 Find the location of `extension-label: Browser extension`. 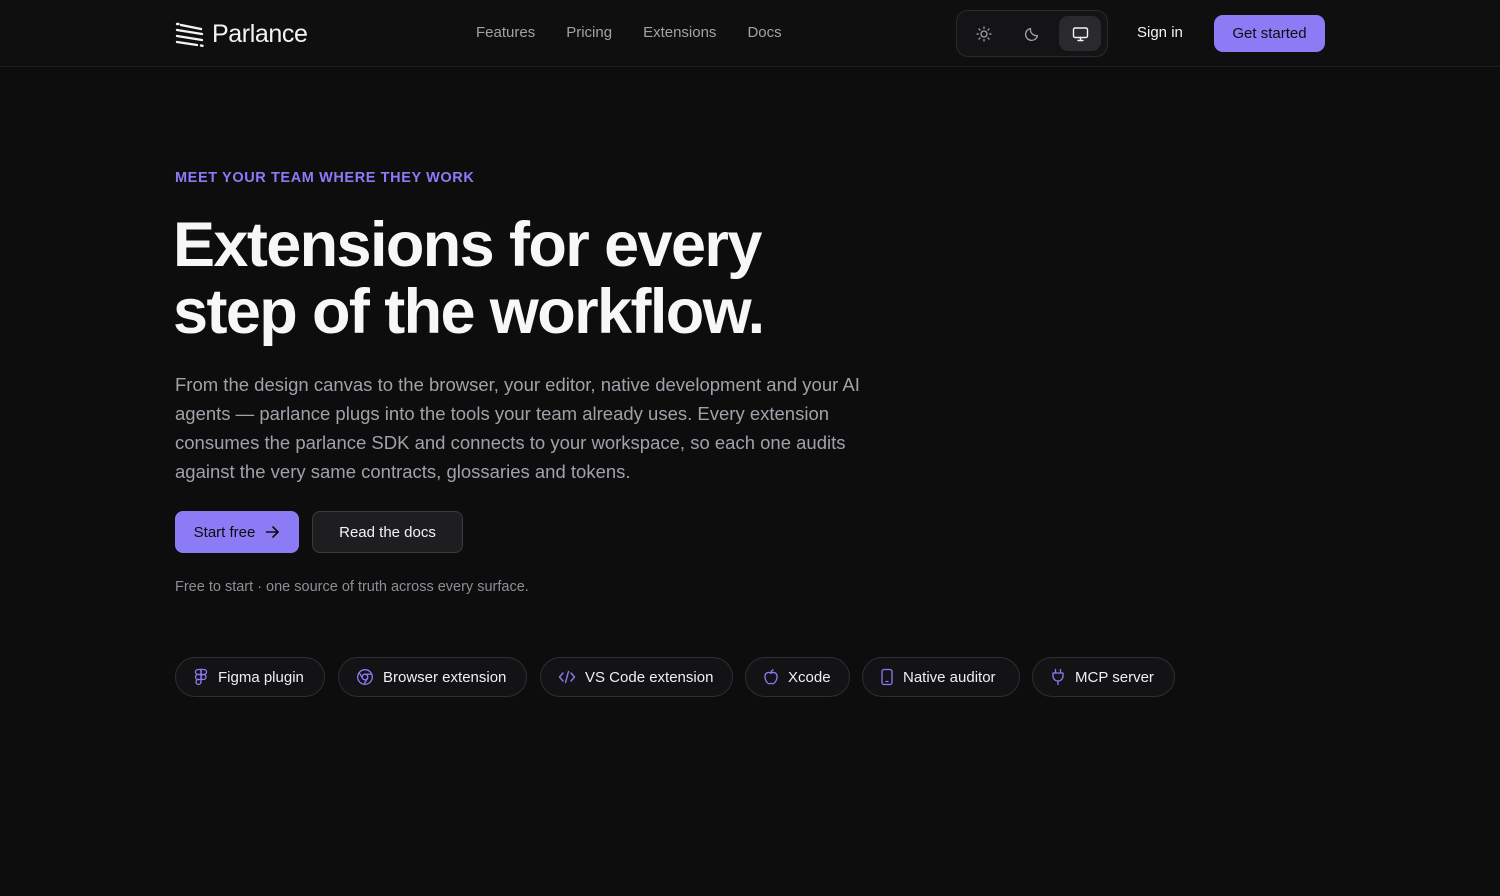

extension-label: Browser extension is located at coordinates (445, 677).